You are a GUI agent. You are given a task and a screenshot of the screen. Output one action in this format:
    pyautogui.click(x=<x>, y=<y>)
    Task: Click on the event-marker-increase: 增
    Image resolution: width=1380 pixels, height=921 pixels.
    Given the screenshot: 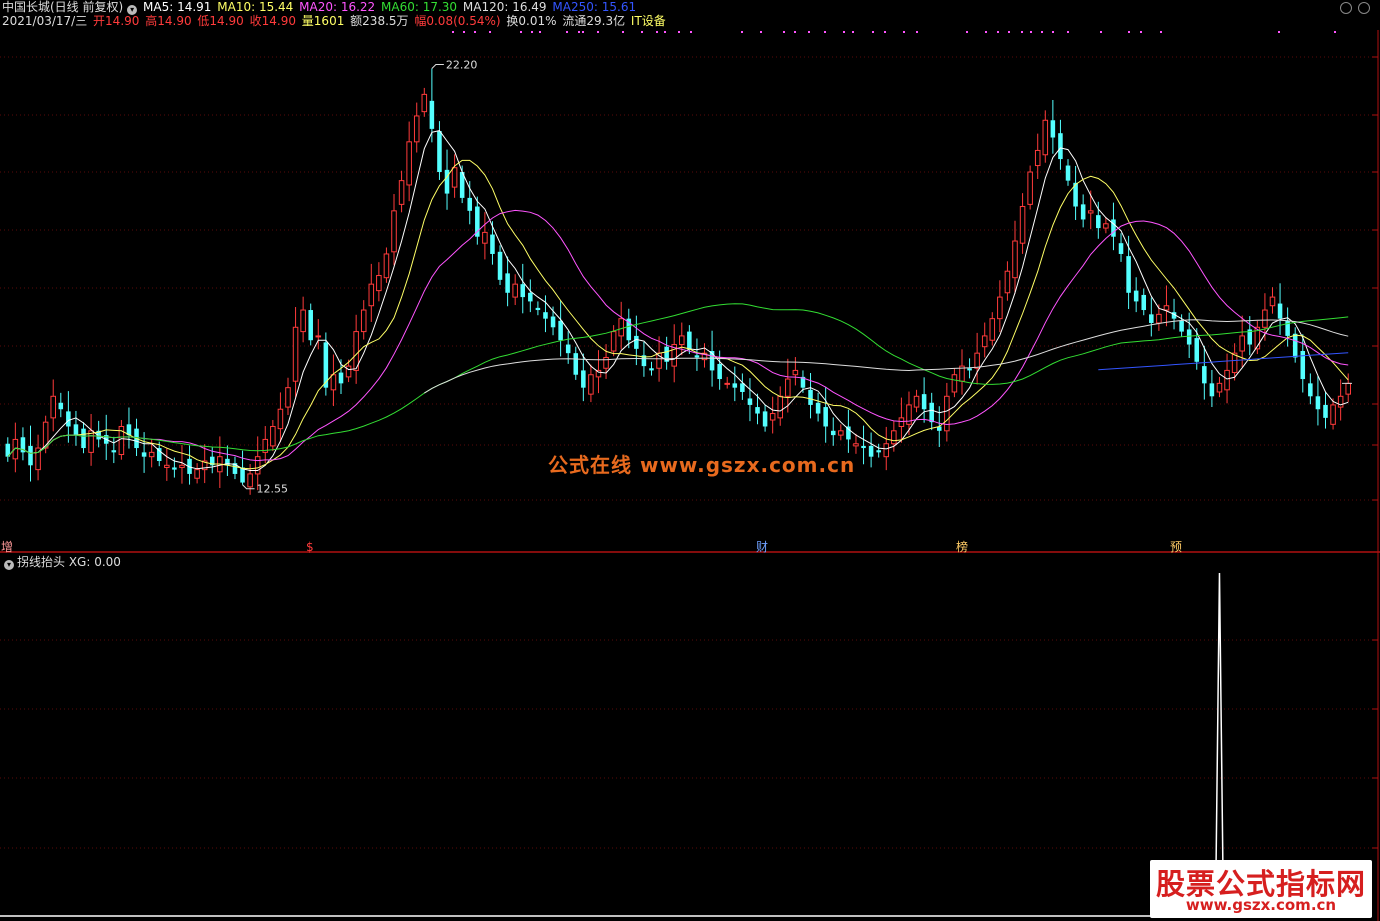 What is the action you would take?
    pyautogui.click(x=7, y=547)
    